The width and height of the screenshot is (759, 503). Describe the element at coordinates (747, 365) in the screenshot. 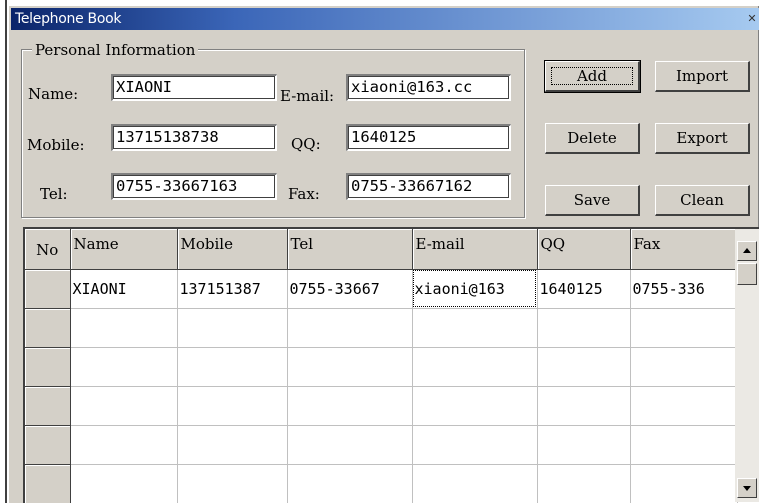

I see `vertical-scrollbar` at that location.